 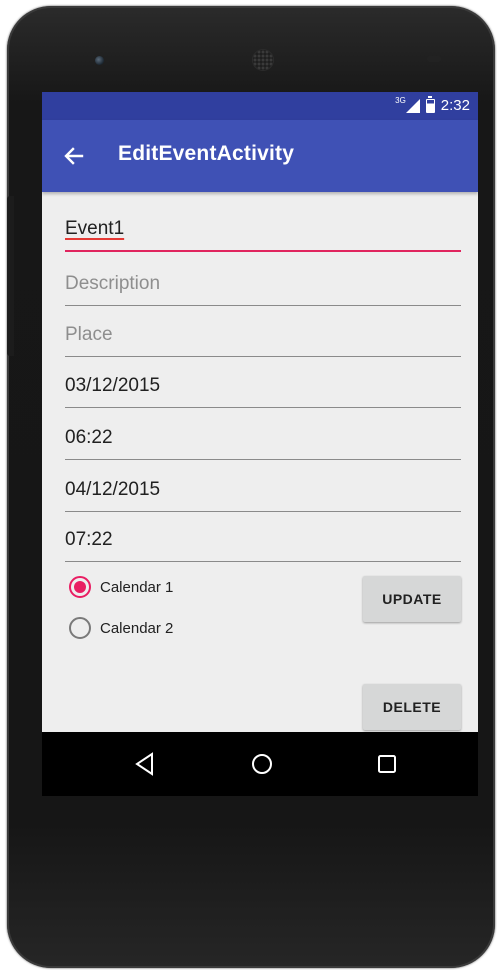 What do you see at coordinates (263, 229) in the screenshot?
I see `title-input: Event1` at bounding box center [263, 229].